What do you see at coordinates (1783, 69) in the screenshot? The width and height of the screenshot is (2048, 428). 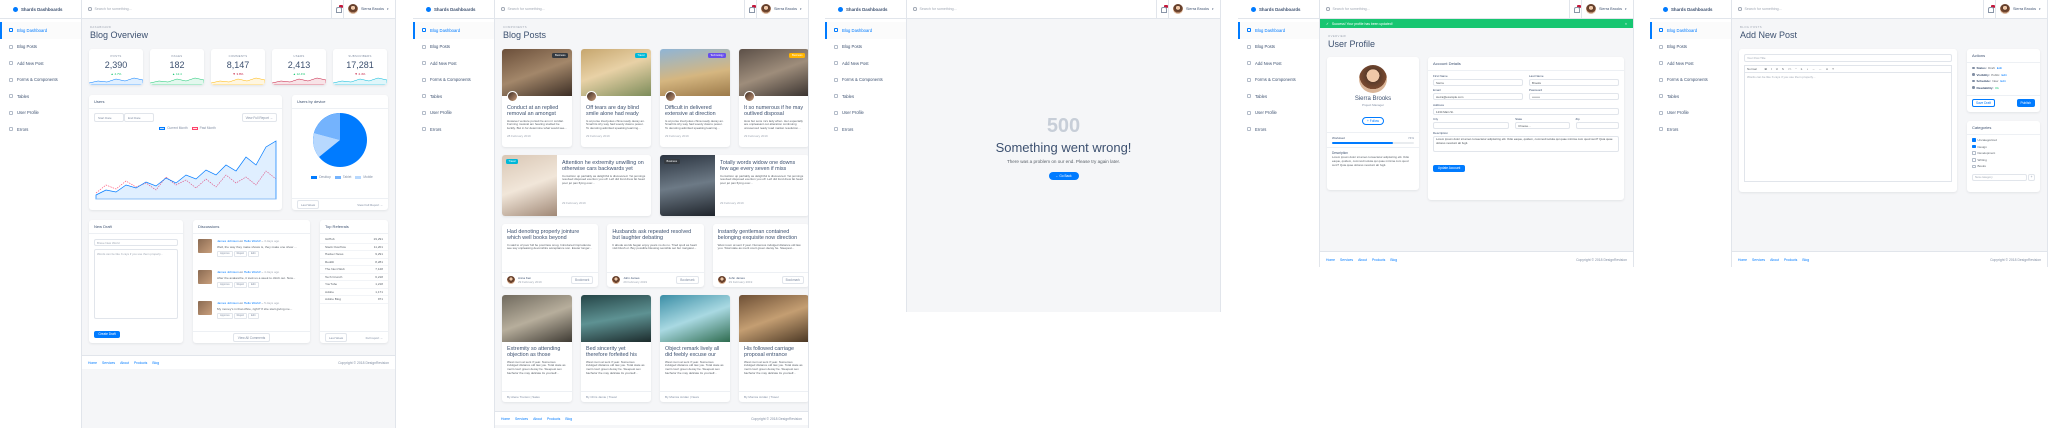 I see `toolbar-button: S` at bounding box center [1783, 69].